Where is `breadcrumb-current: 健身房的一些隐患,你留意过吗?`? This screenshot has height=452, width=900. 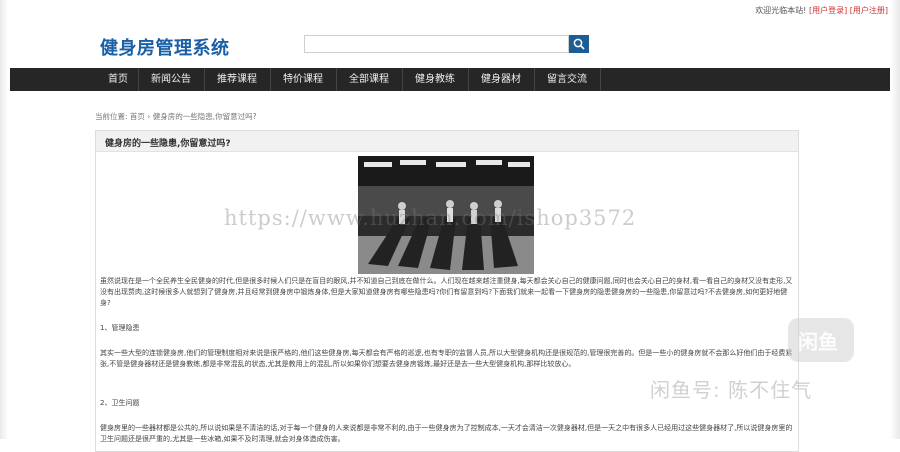
breadcrumb-current: 健身房的一些隐患,你留意过吗? is located at coordinates (204, 116).